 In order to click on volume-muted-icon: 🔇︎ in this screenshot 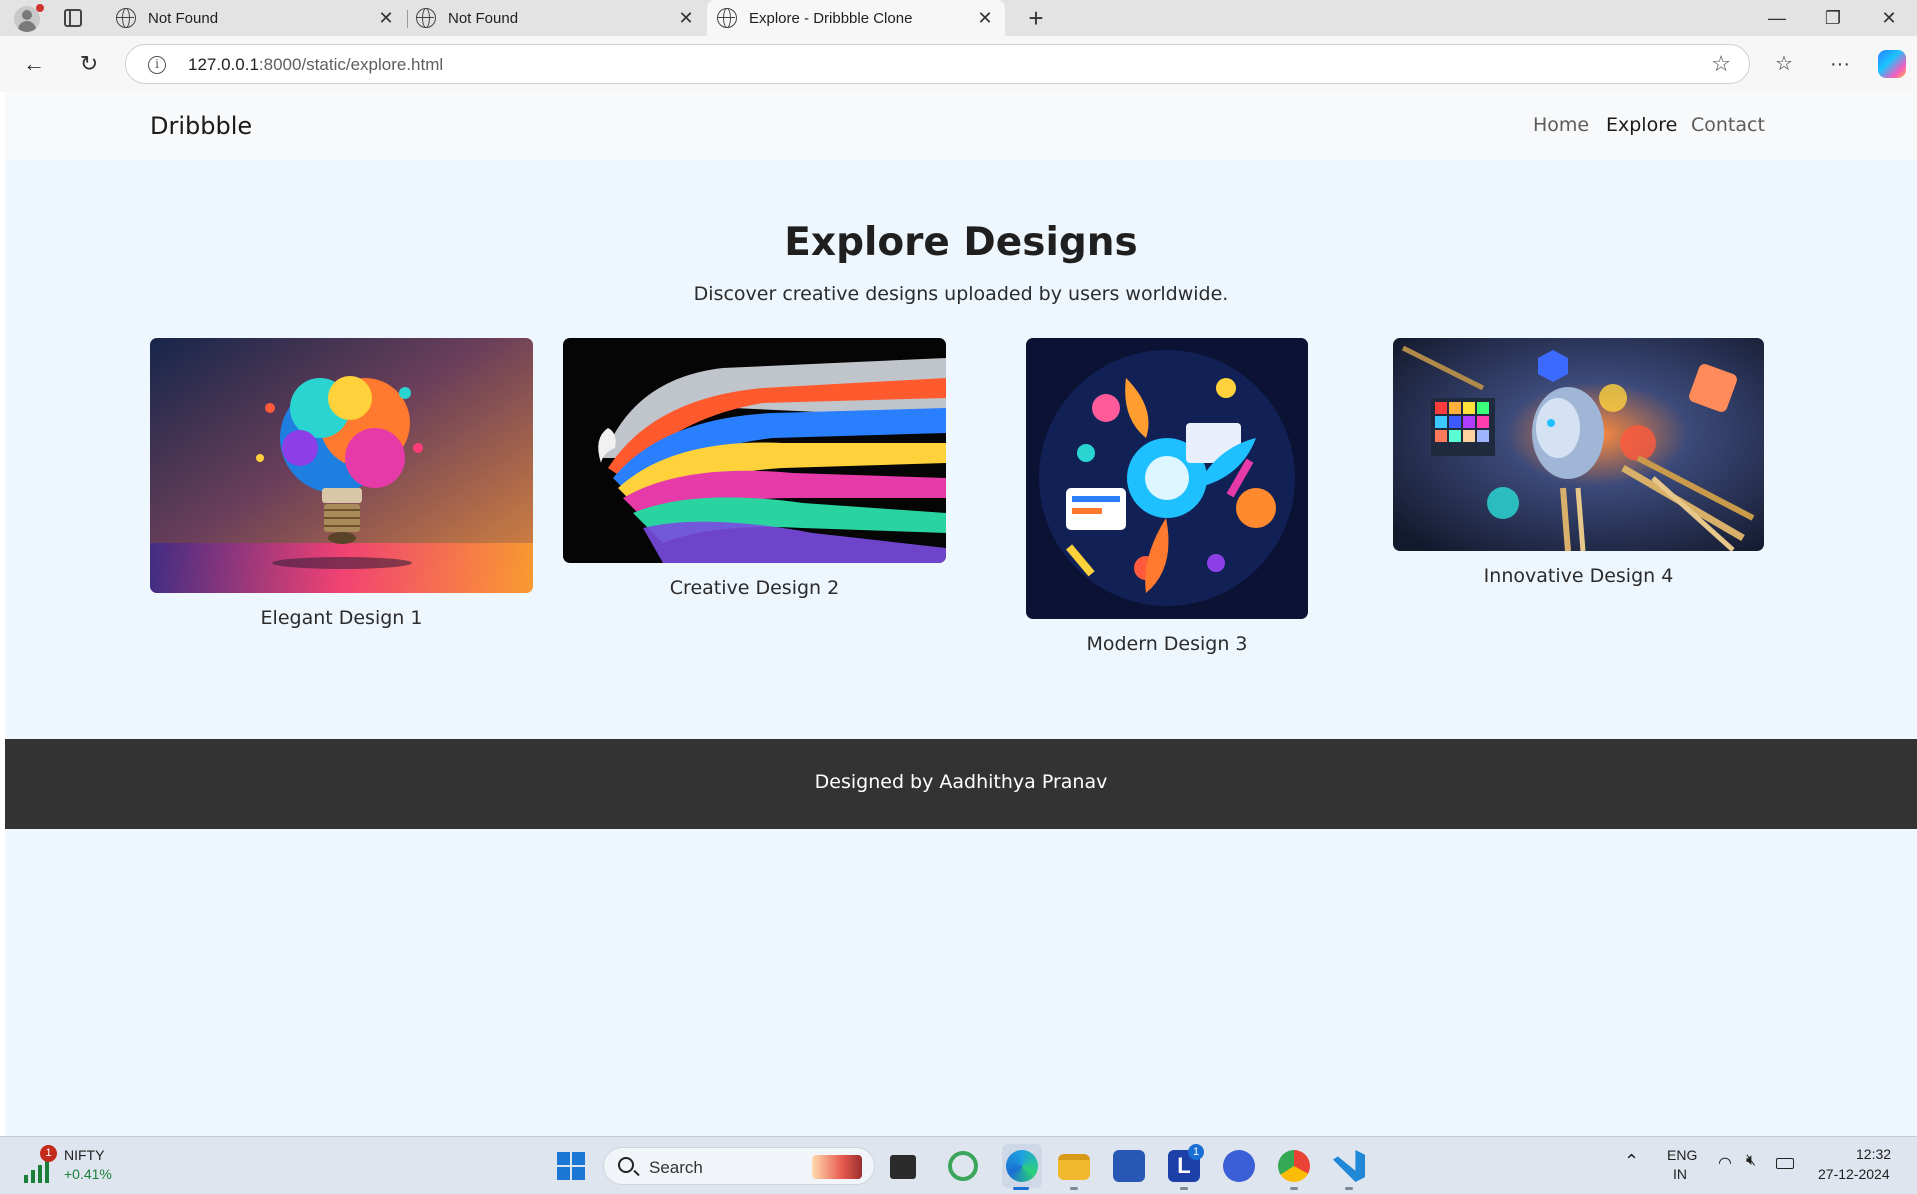, I will do `click(1751, 1161)`.